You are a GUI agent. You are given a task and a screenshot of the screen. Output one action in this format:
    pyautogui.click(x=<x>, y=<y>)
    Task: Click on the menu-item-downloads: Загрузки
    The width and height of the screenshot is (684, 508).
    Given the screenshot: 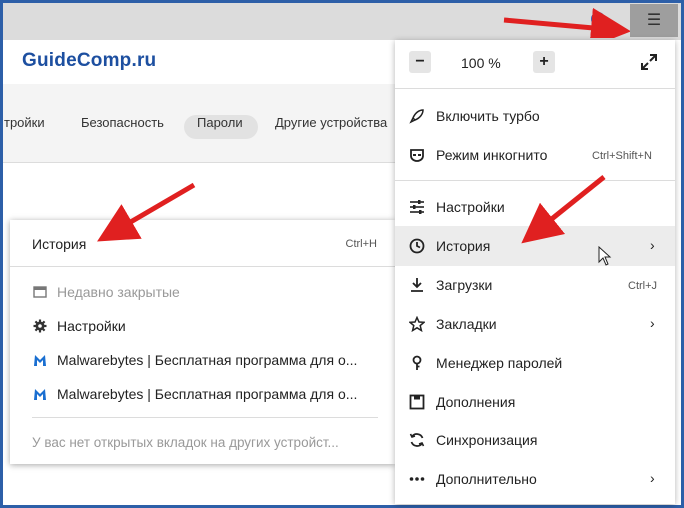 What is the action you would take?
    pyautogui.click(x=450, y=285)
    